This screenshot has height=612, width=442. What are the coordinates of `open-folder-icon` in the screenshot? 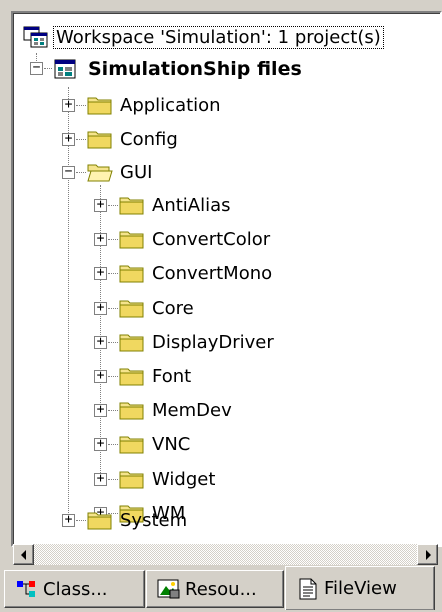 It's located at (100, 173).